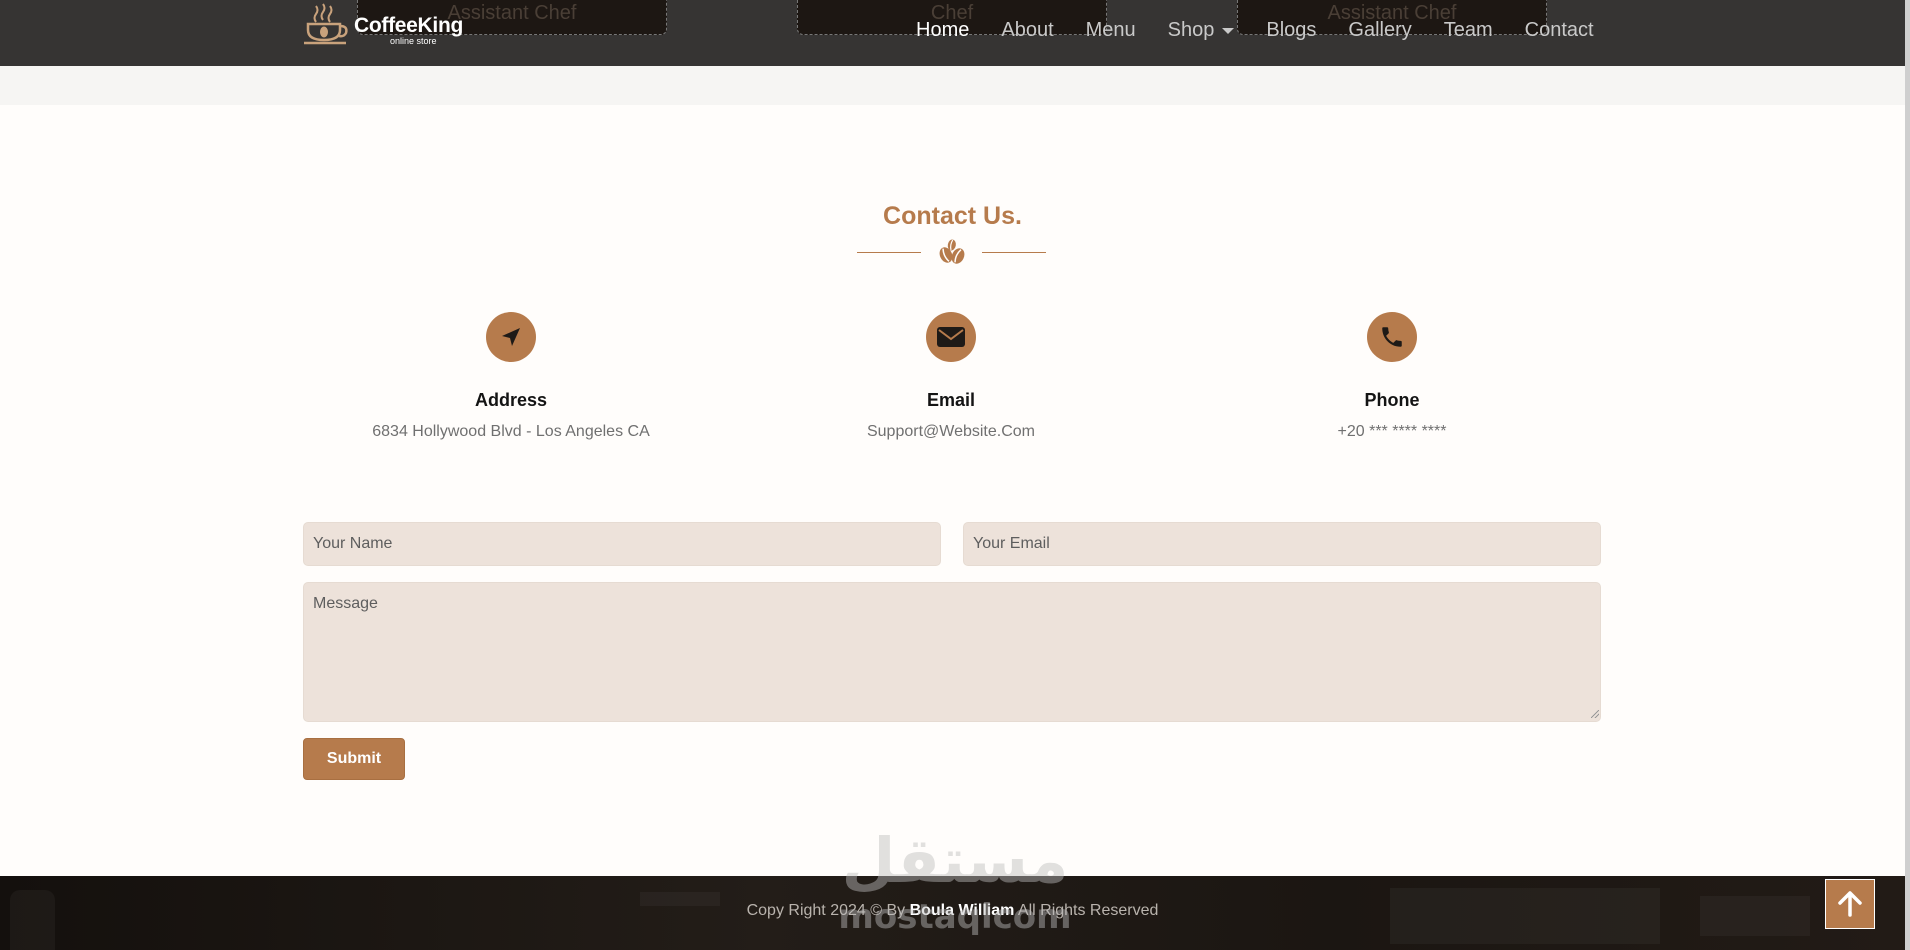 This screenshot has width=1910, height=950. Describe the element at coordinates (952, 216) in the screenshot. I see `section-title: Contact Us.` at that location.